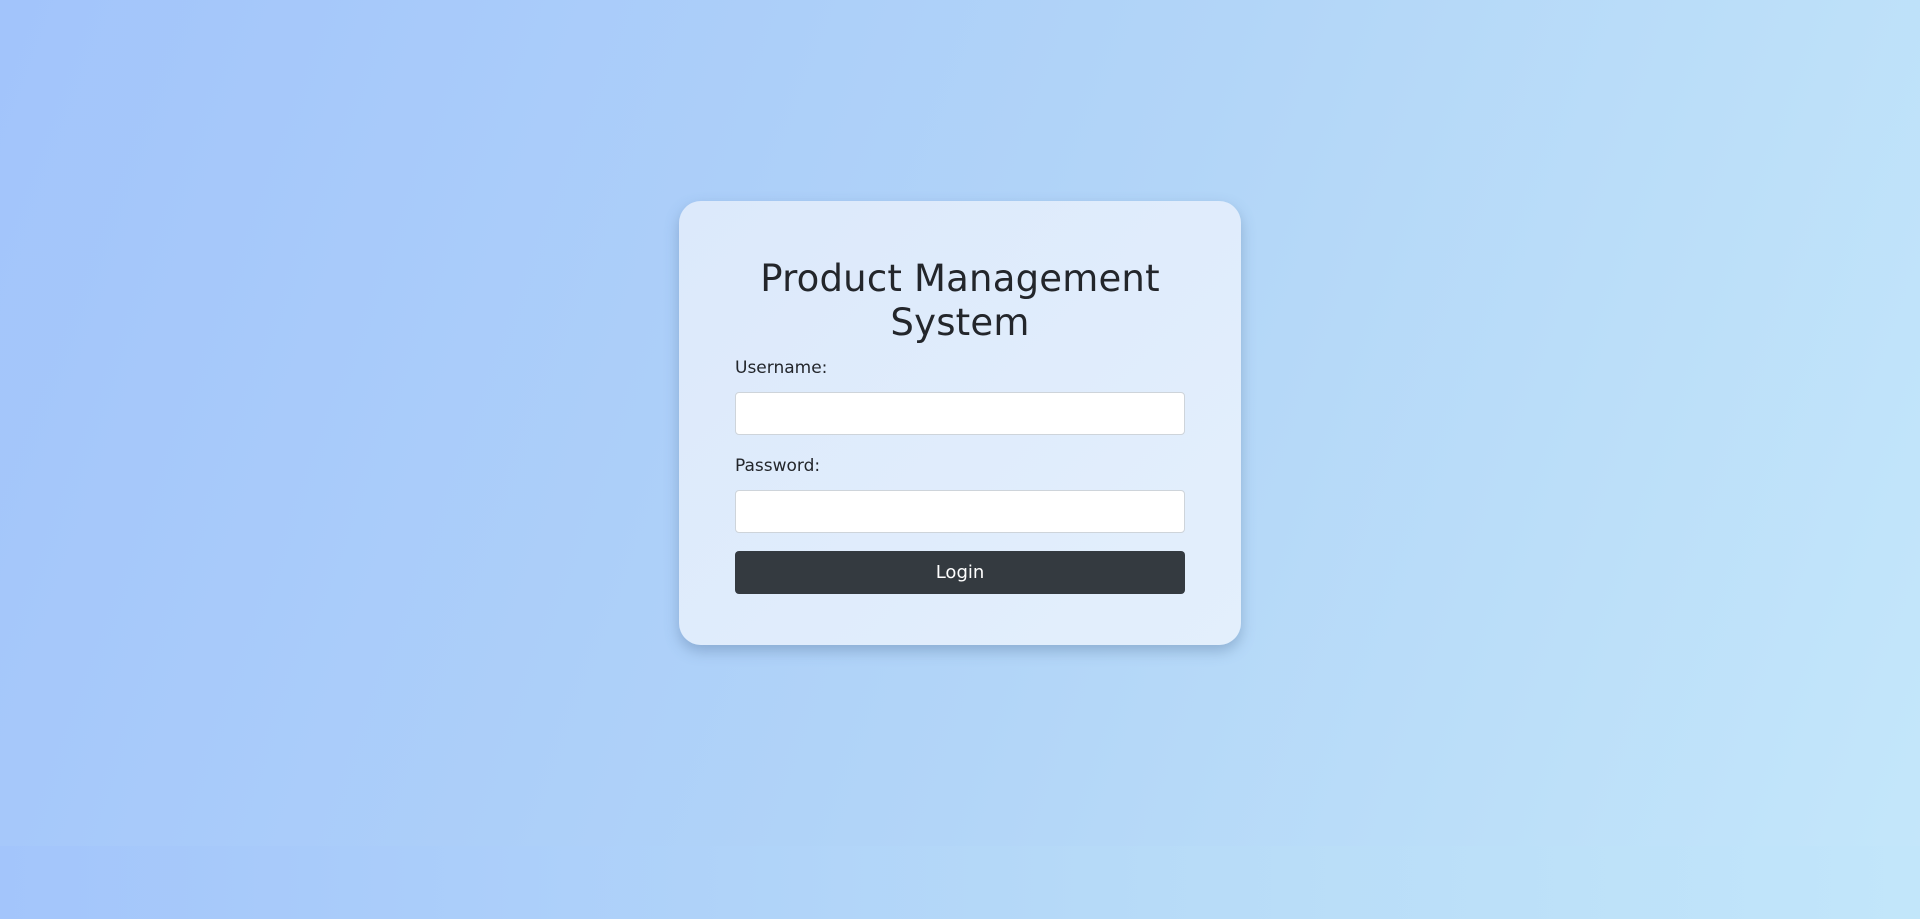 The height and width of the screenshot is (919, 1920). What do you see at coordinates (778, 466) in the screenshot?
I see `password-label: Password:` at bounding box center [778, 466].